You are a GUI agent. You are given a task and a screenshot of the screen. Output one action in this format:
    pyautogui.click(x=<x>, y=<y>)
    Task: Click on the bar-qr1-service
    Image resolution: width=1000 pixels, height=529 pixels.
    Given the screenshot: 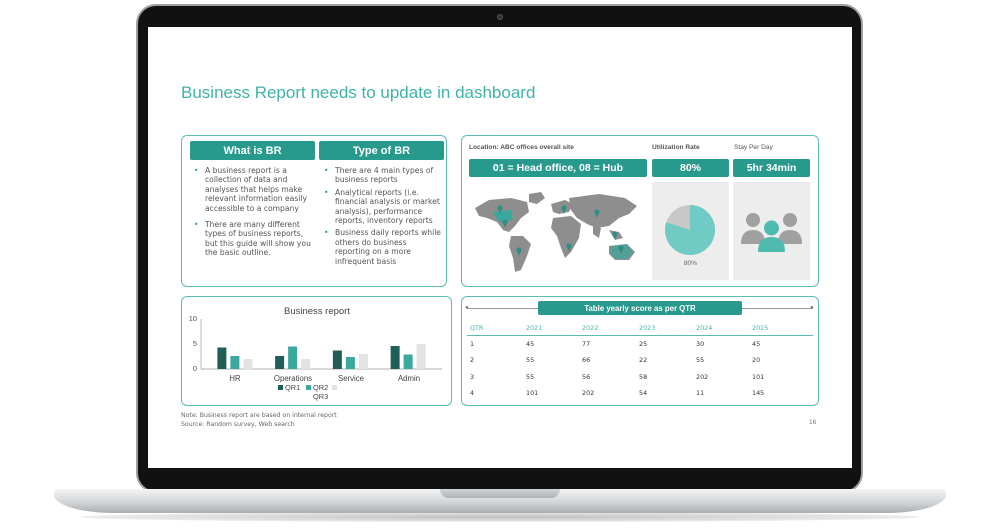 What is the action you would take?
    pyautogui.click(x=337, y=359)
    